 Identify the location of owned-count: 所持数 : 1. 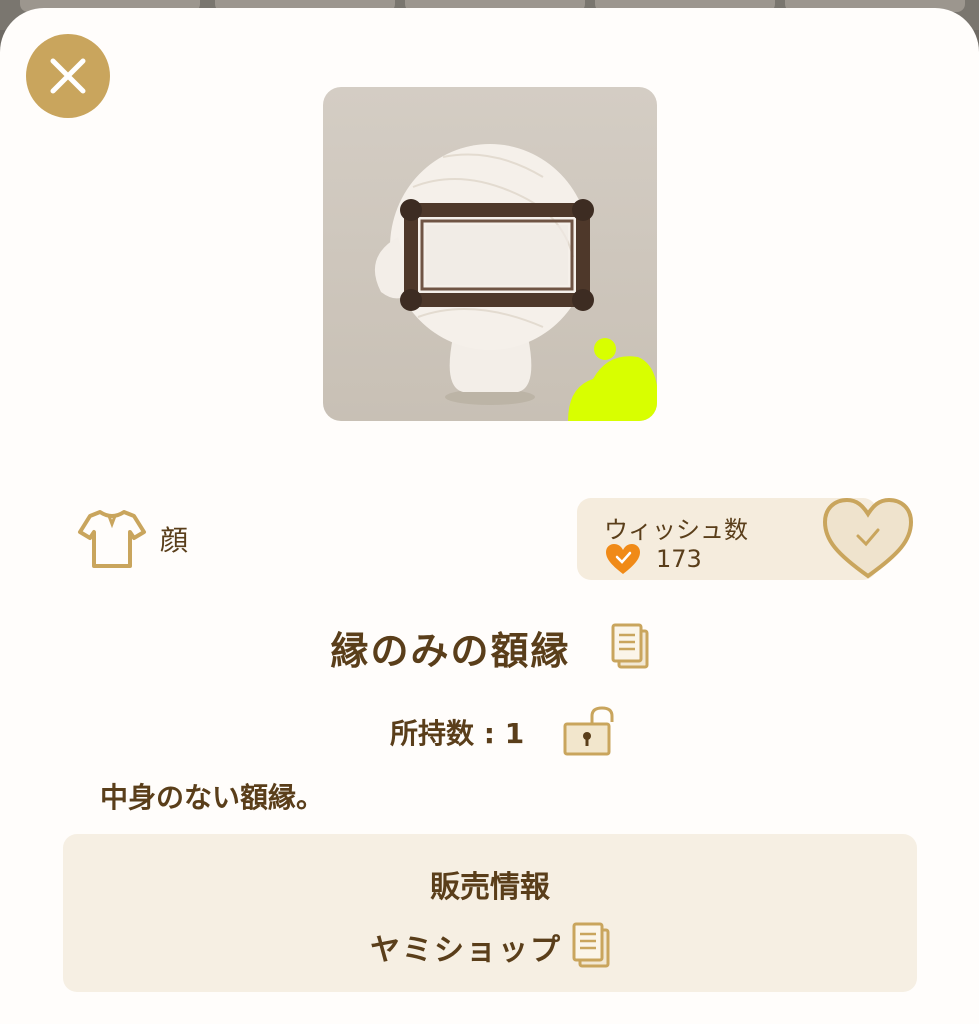
(457, 733).